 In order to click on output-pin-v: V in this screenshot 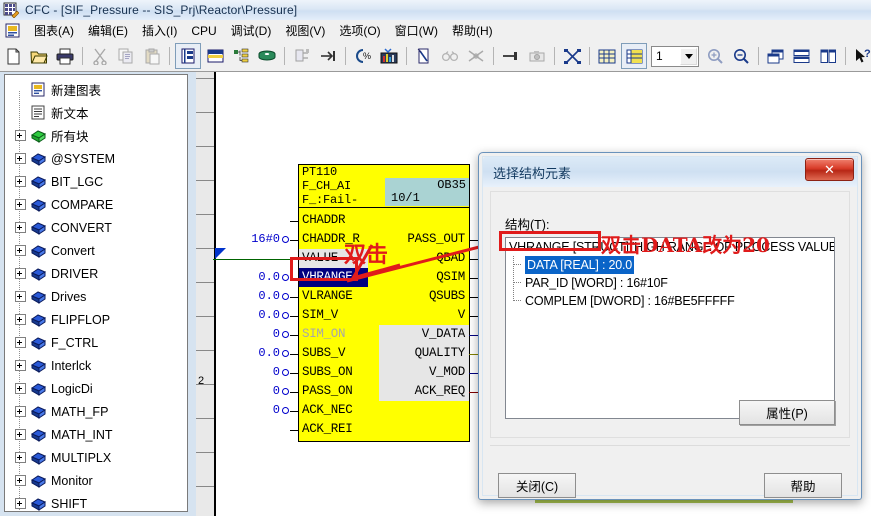, I will do `click(462, 315)`.